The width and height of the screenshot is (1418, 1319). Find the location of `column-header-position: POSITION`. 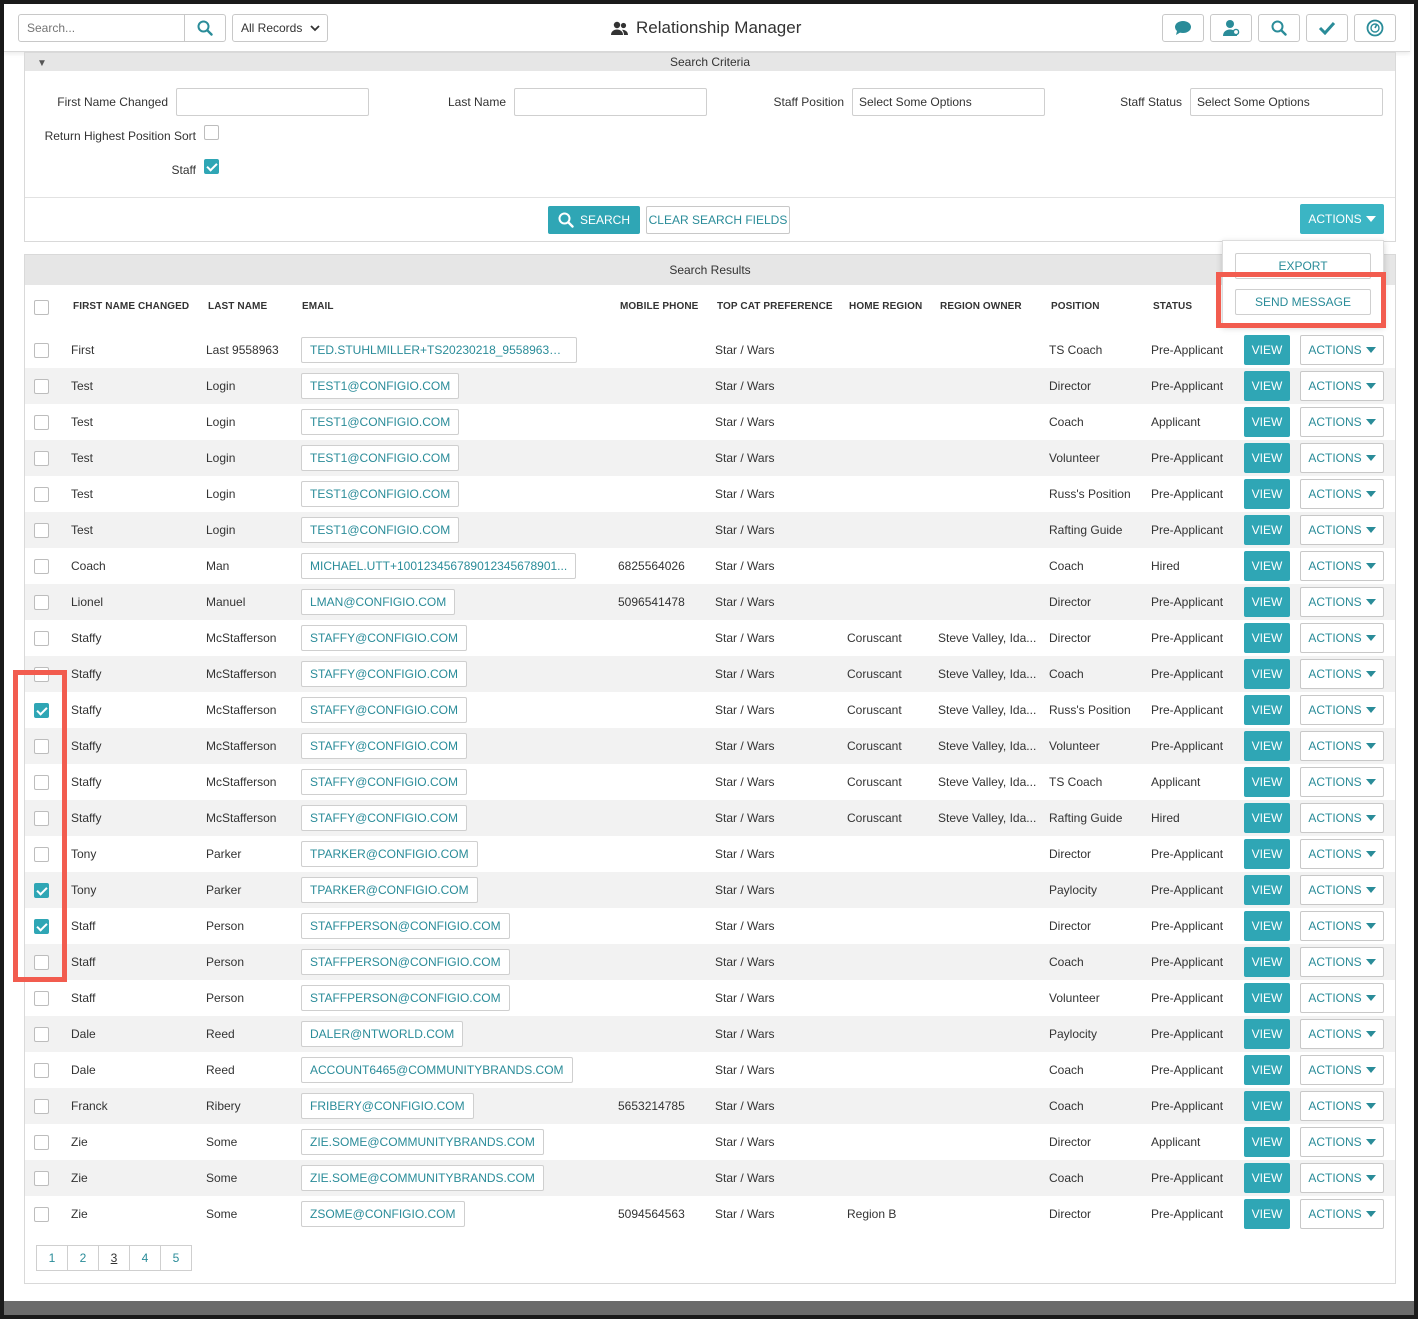

column-header-position: POSITION is located at coordinates (1075, 306).